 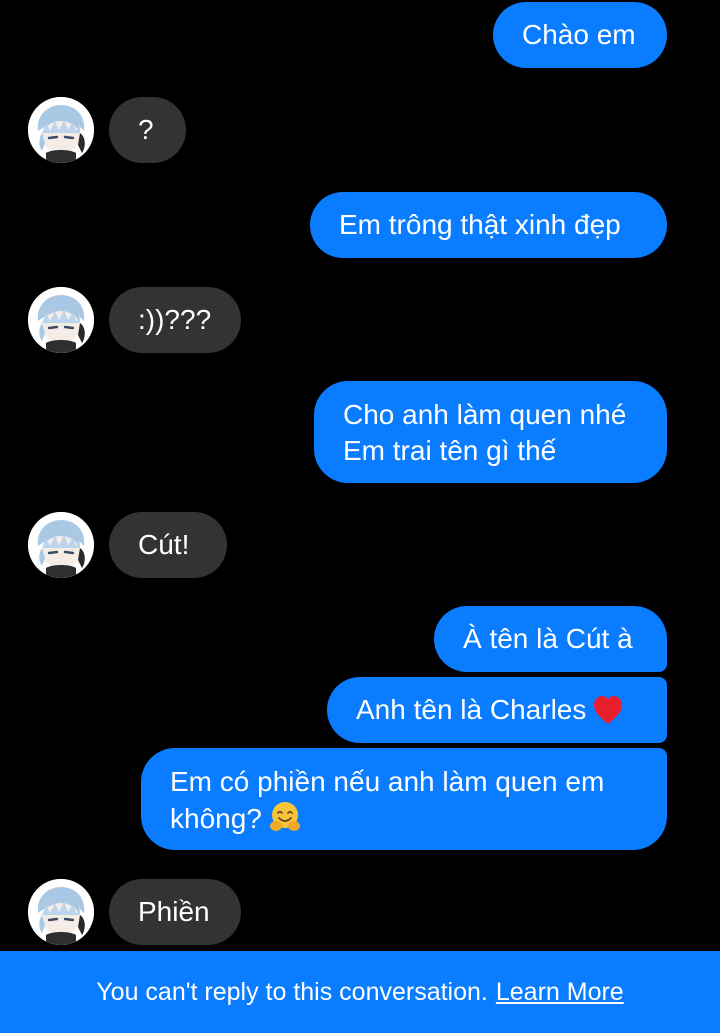 I want to click on message-line: không?, so click(x=216, y=818).